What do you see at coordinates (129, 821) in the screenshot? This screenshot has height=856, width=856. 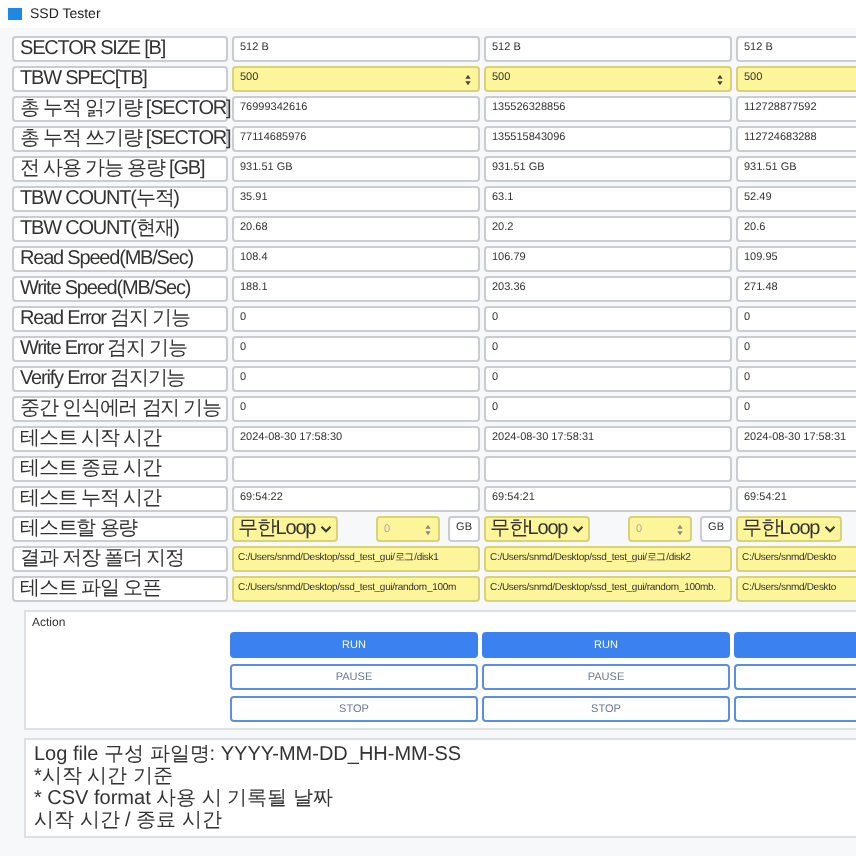 I see `log-info-line: 시작 시간 / 종료 시간` at bounding box center [129, 821].